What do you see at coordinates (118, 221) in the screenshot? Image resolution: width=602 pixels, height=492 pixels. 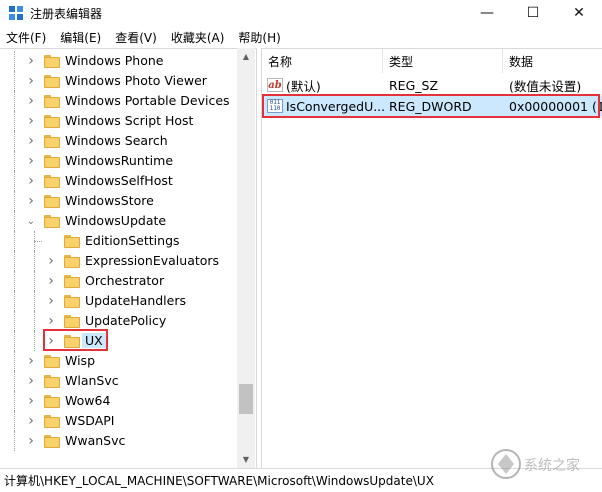 I see `tree-item-windowsupdate: ⌄ WindowsUpdate` at bounding box center [118, 221].